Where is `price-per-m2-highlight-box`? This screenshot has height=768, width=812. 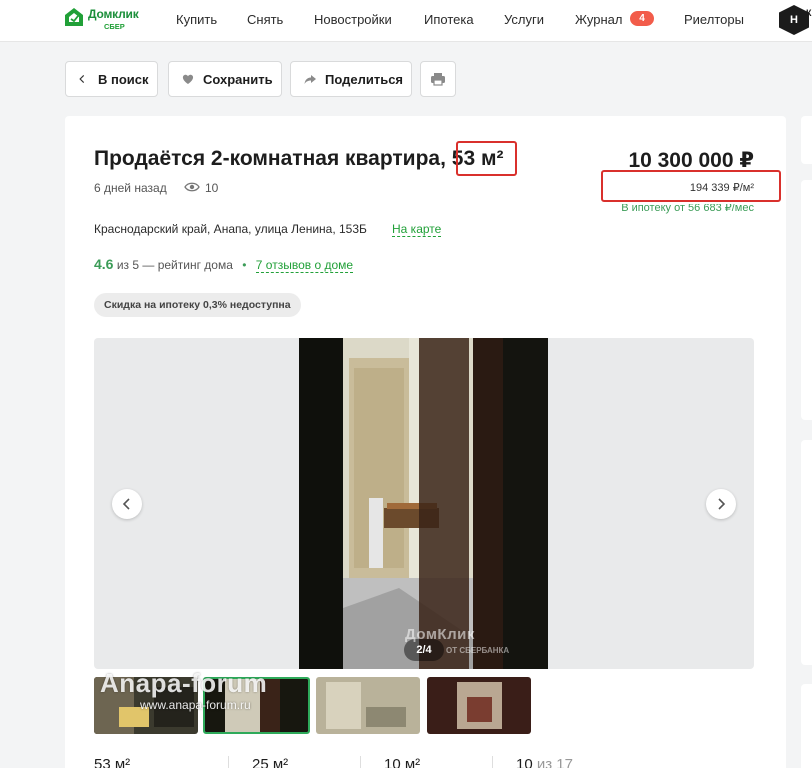
price-per-m2-highlight-box is located at coordinates (691, 186).